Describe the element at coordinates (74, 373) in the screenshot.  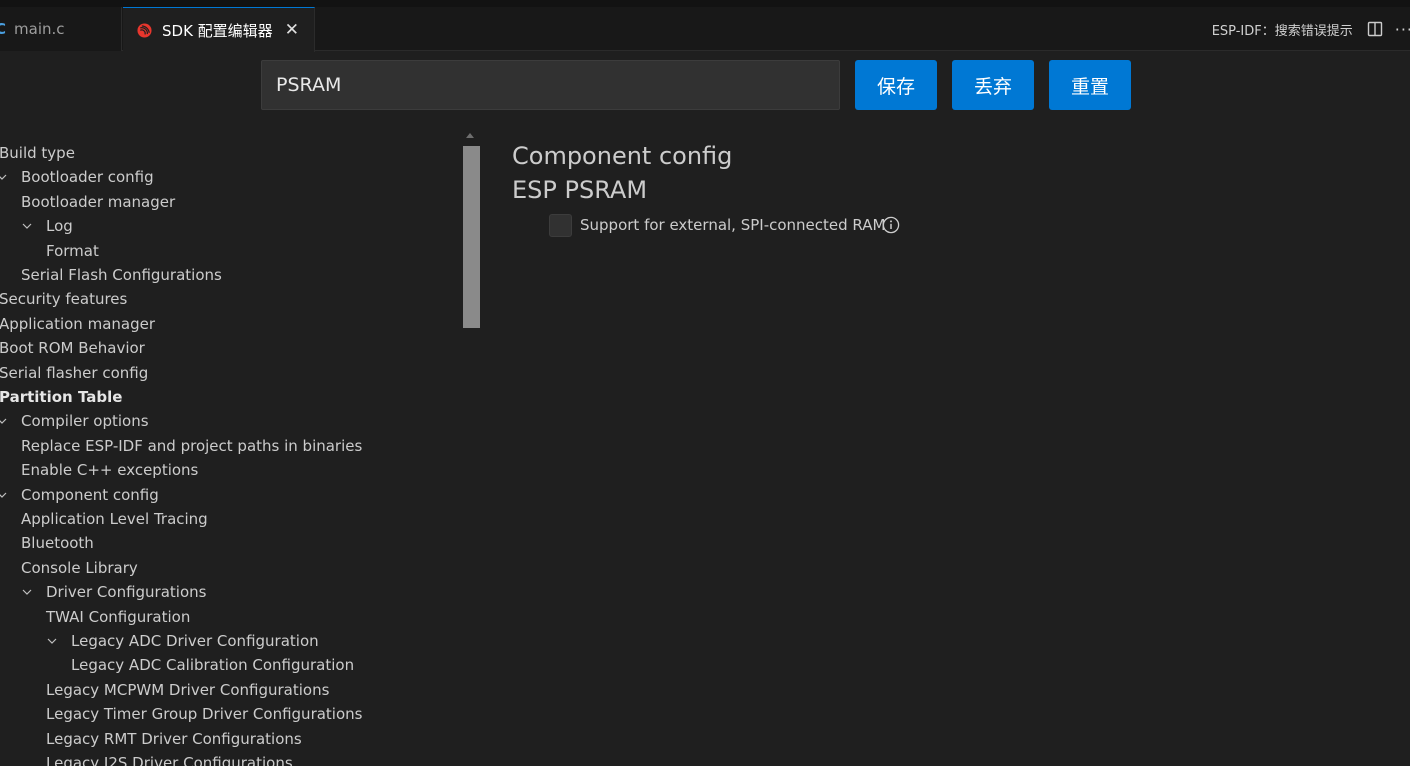
I see `tree-item-label: Serial flasher config` at that location.